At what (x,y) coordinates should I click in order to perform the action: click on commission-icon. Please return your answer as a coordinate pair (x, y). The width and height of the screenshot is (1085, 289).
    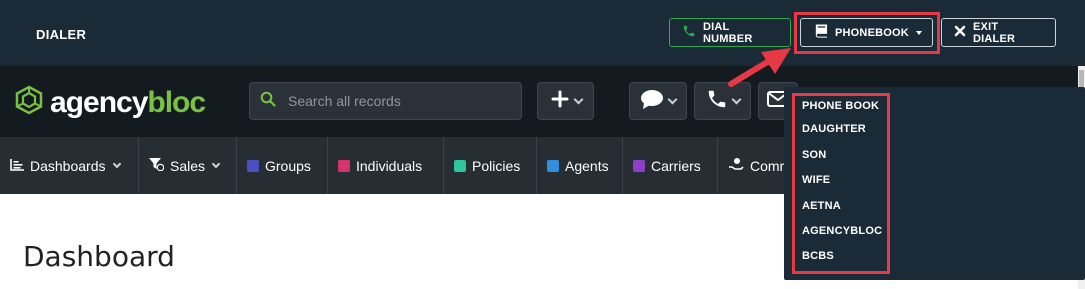
    Looking at the image, I should click on (736, 165).